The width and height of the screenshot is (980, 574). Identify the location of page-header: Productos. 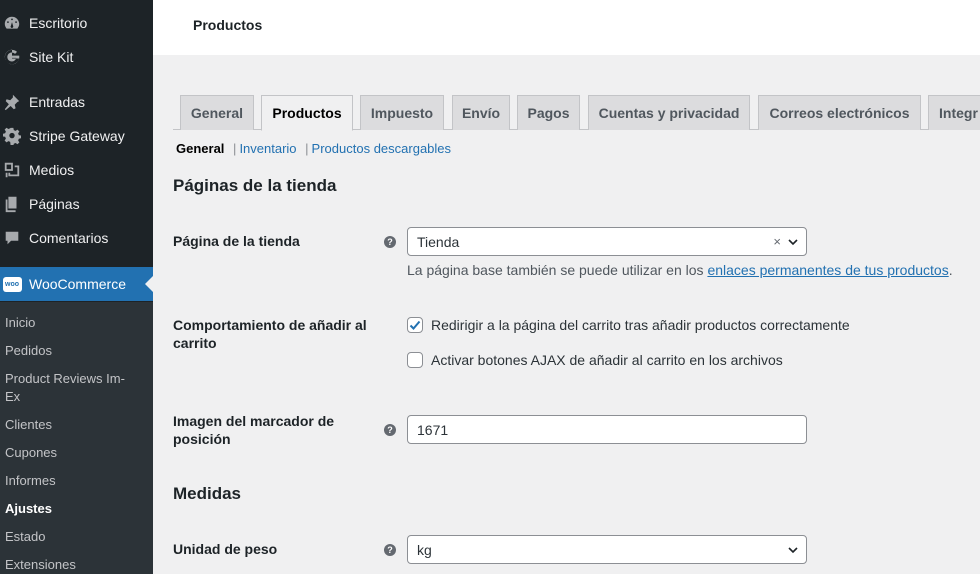
(566, 27).